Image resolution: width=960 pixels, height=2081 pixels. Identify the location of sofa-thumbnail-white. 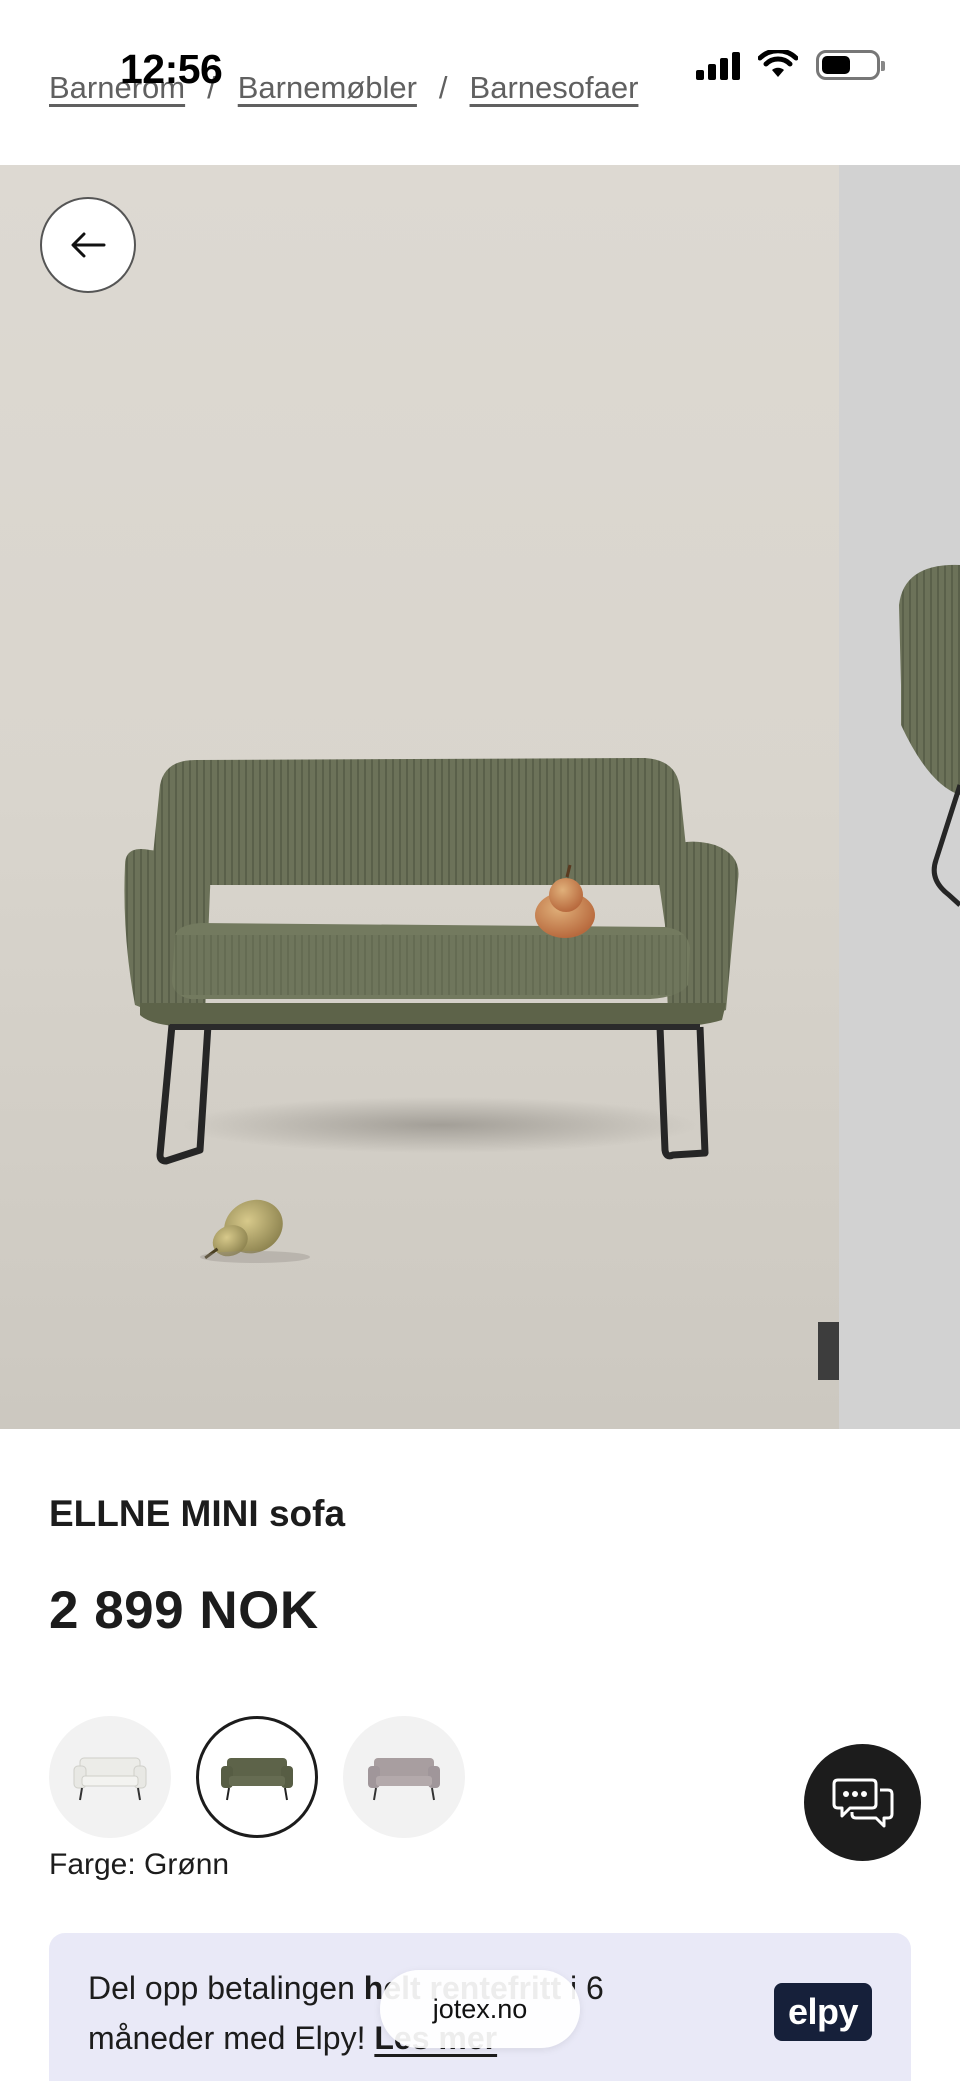
(110, 1779).